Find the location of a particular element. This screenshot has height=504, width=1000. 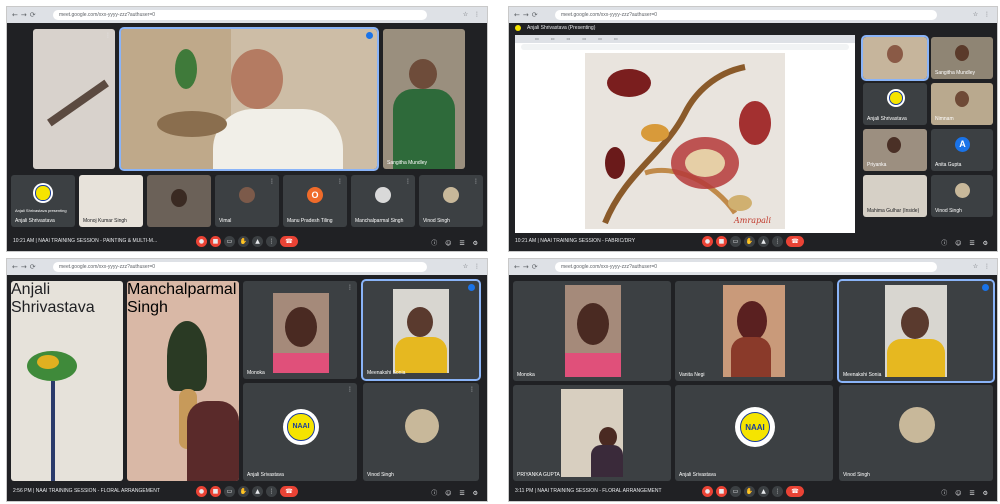

naai-logo is located at coordinates (896, 98).